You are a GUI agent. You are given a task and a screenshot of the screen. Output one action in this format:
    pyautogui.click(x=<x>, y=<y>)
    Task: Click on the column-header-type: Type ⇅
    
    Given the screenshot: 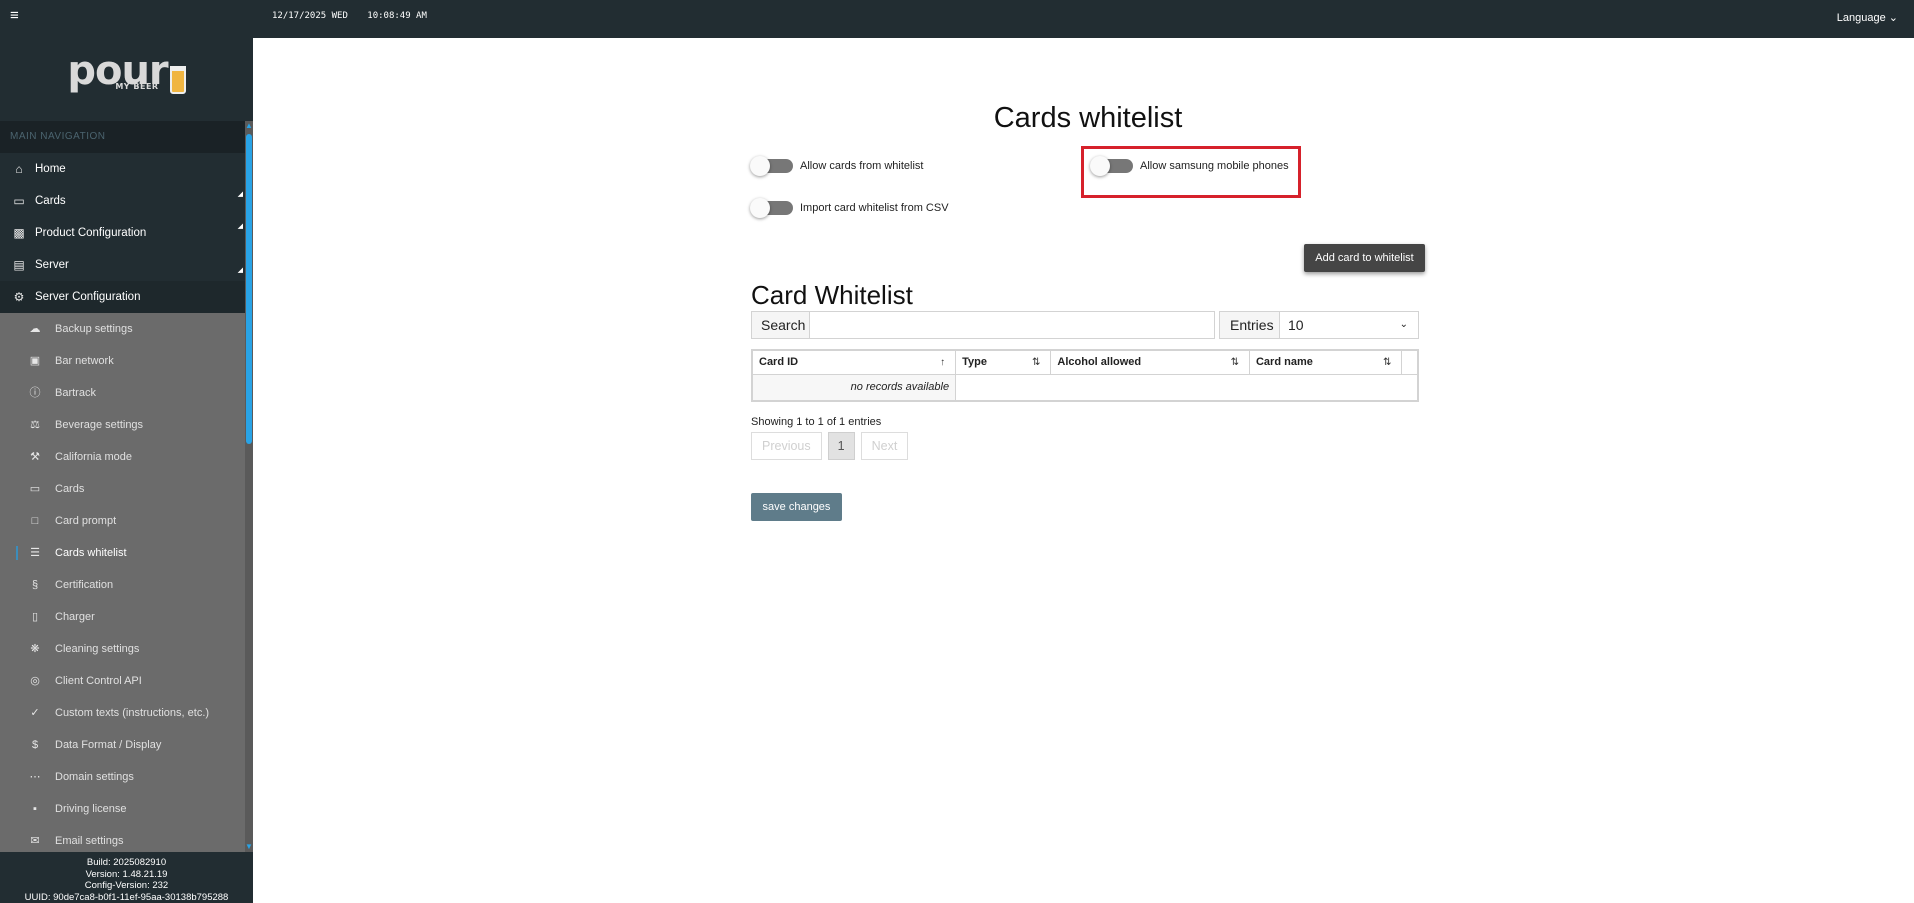 What is the action you would take?
    pyautogui.click(x=1003, y=362)
    